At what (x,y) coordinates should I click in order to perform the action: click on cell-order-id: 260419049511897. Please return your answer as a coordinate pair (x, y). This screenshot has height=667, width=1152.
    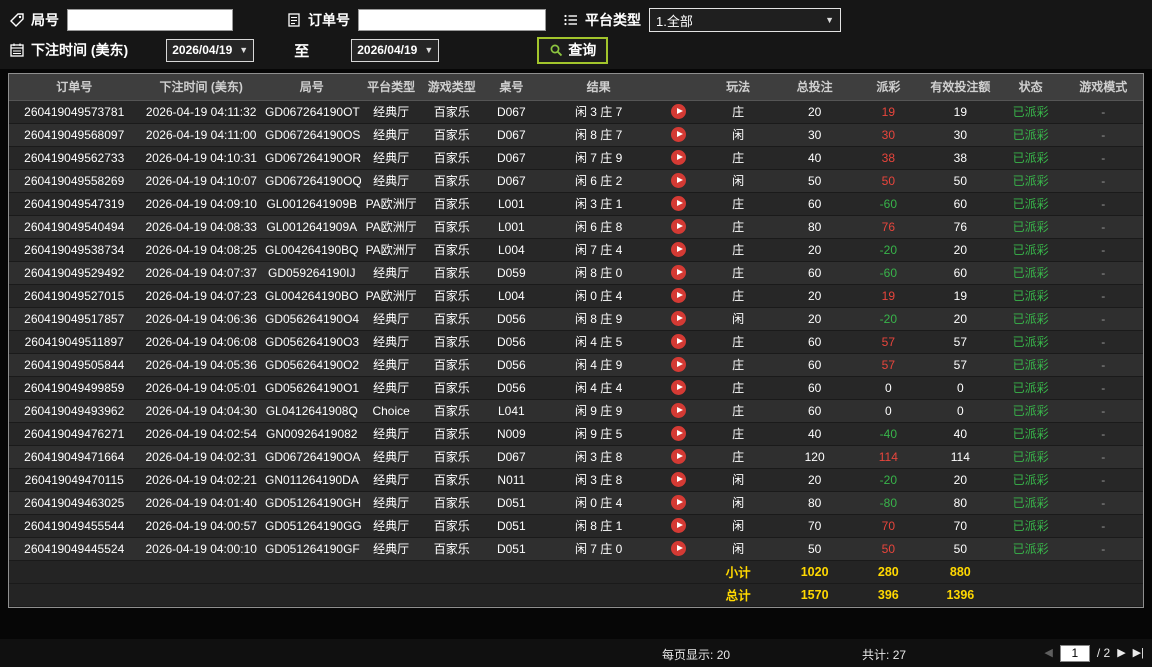
    Looking at the image, I should click on (74, 342).